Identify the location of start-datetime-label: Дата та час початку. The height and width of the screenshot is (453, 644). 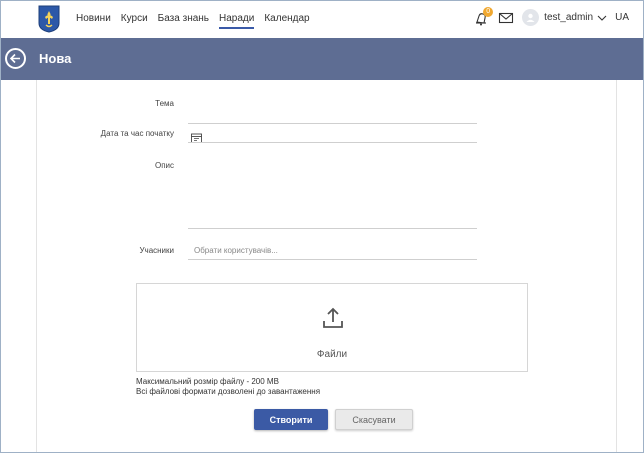
(137, 133).